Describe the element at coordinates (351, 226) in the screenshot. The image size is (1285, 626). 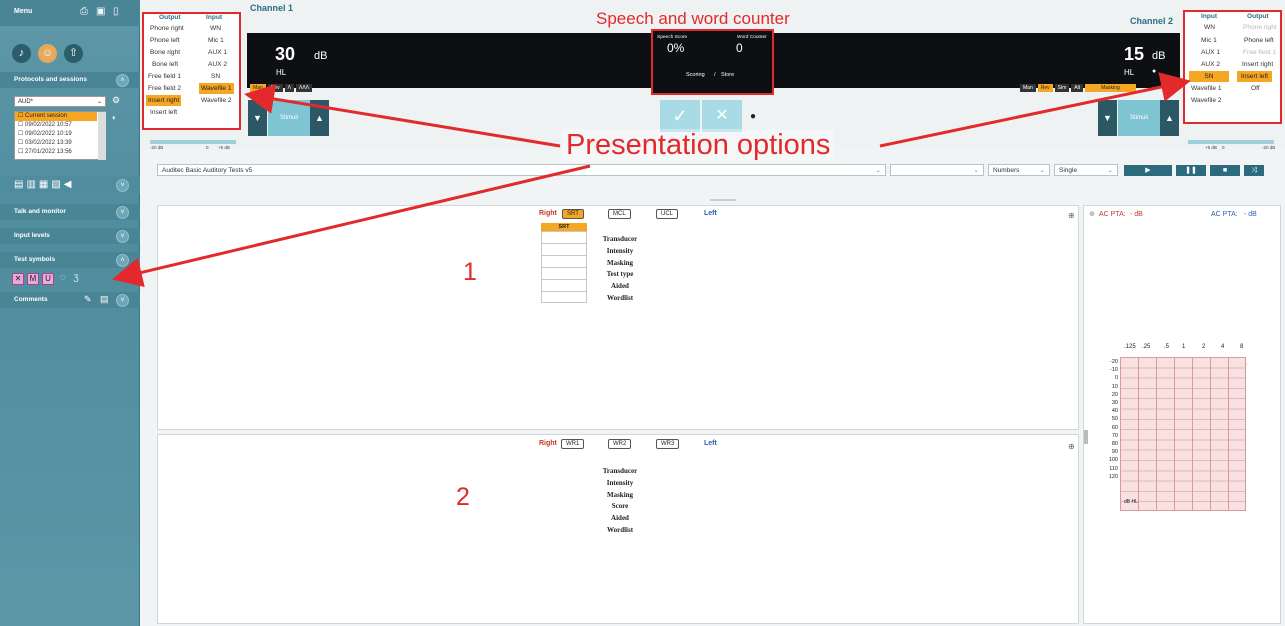
I see `arrow-to-test-symbols` at that location.